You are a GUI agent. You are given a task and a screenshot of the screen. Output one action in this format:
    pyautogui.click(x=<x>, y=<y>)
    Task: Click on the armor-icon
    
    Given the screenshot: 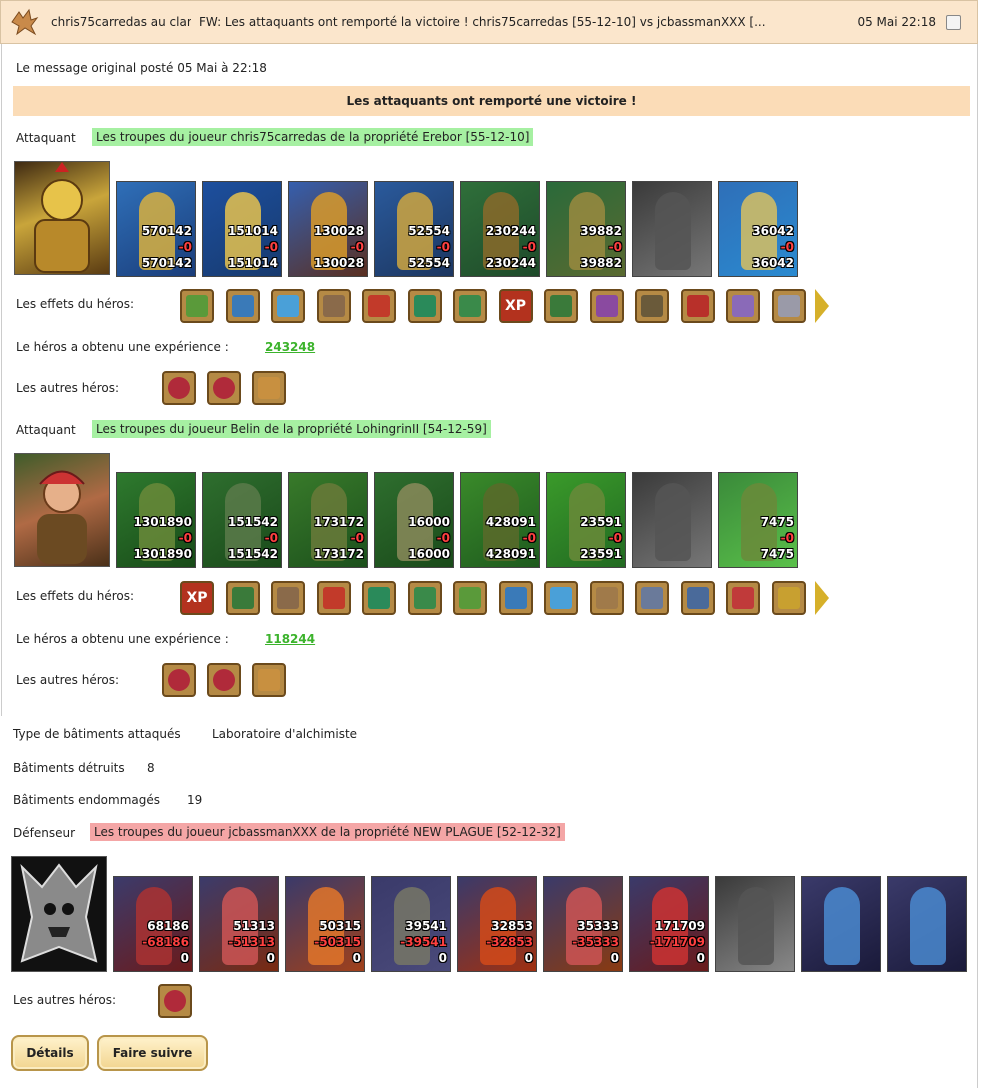 What is the action you would take?
    pyautogui.click(x=606, y=306)
    